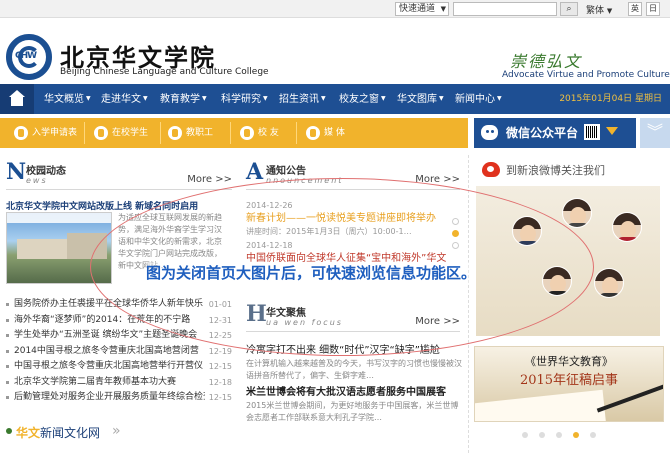 This screenshot has height=453, width=670. I want to click on focus-header: H 华文聚焦 ua wen focus More >>, so click(353, 317).